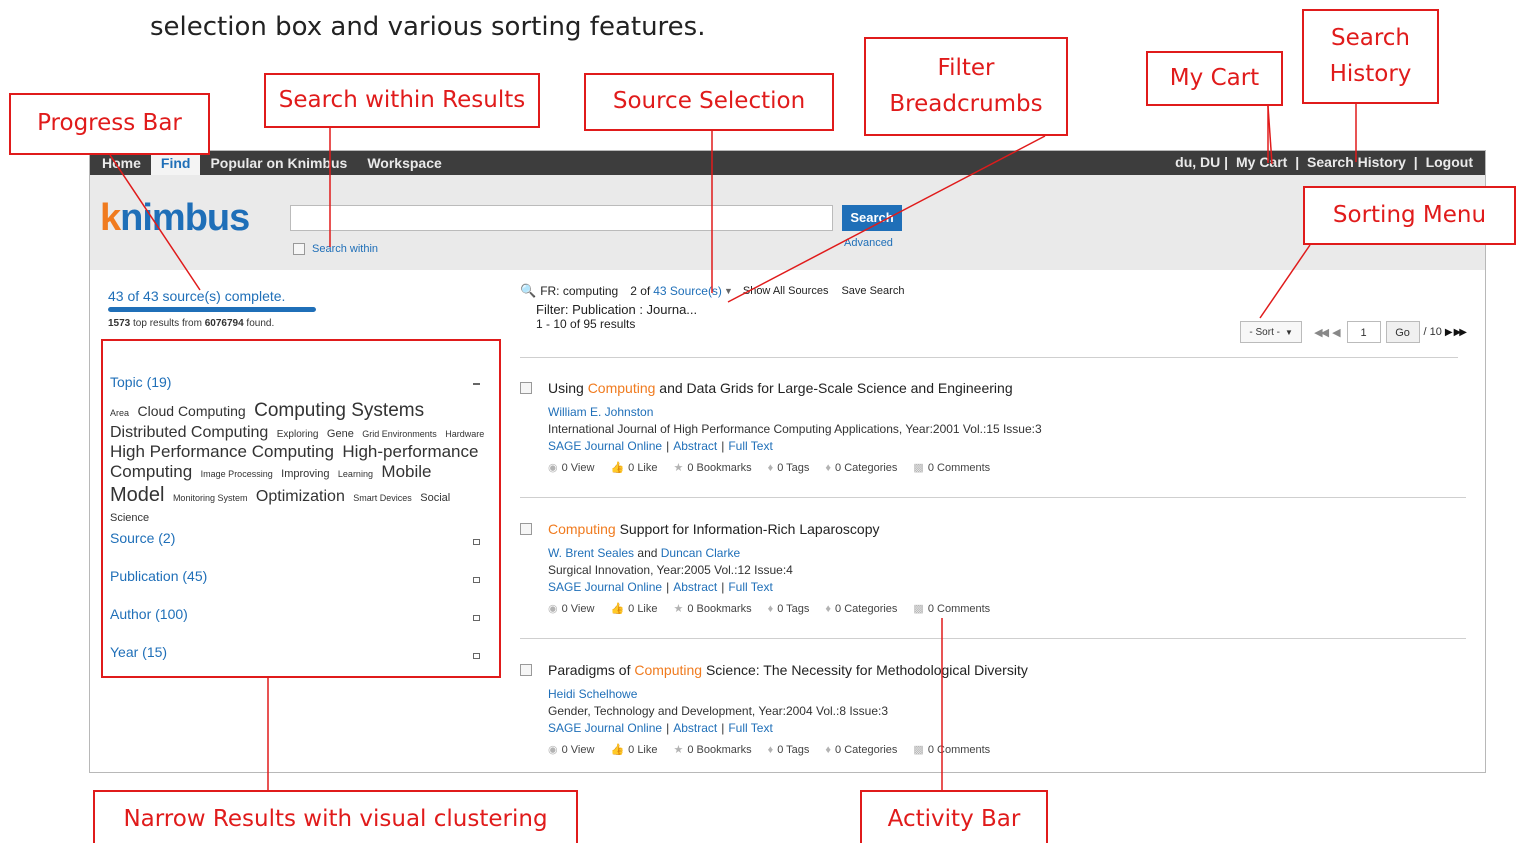 The height and width of the screenshot is (843, 1522). I want to click on advanced-search-link: Advanced, so click(868, 243).